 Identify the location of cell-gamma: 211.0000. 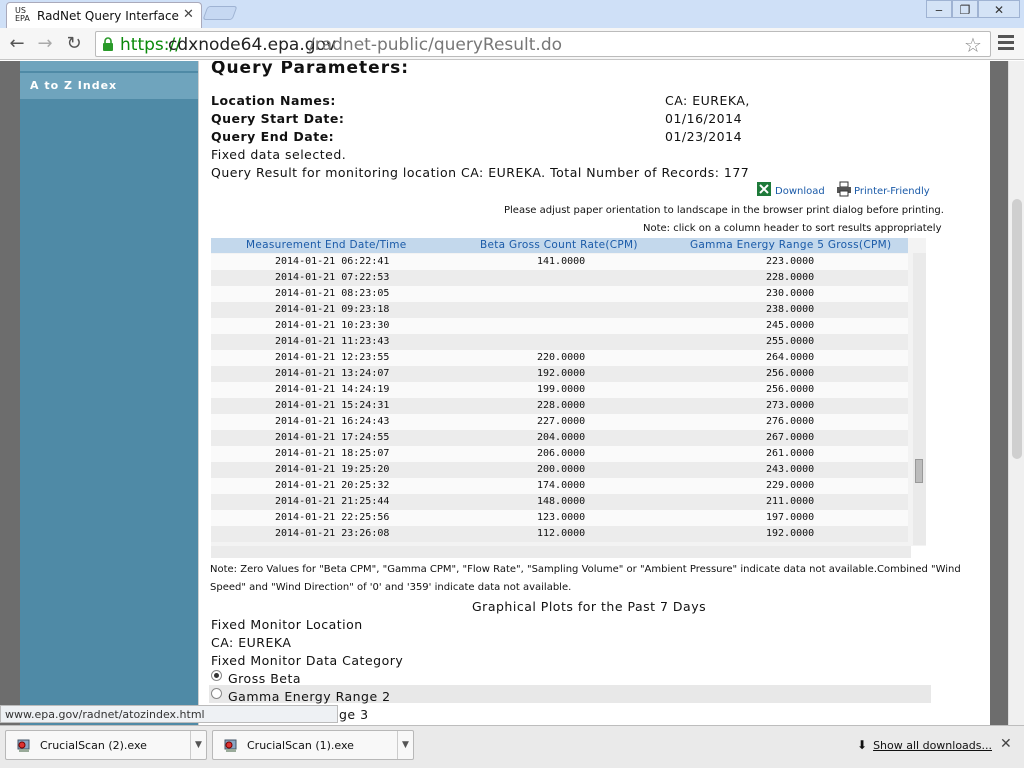
(790, 501).